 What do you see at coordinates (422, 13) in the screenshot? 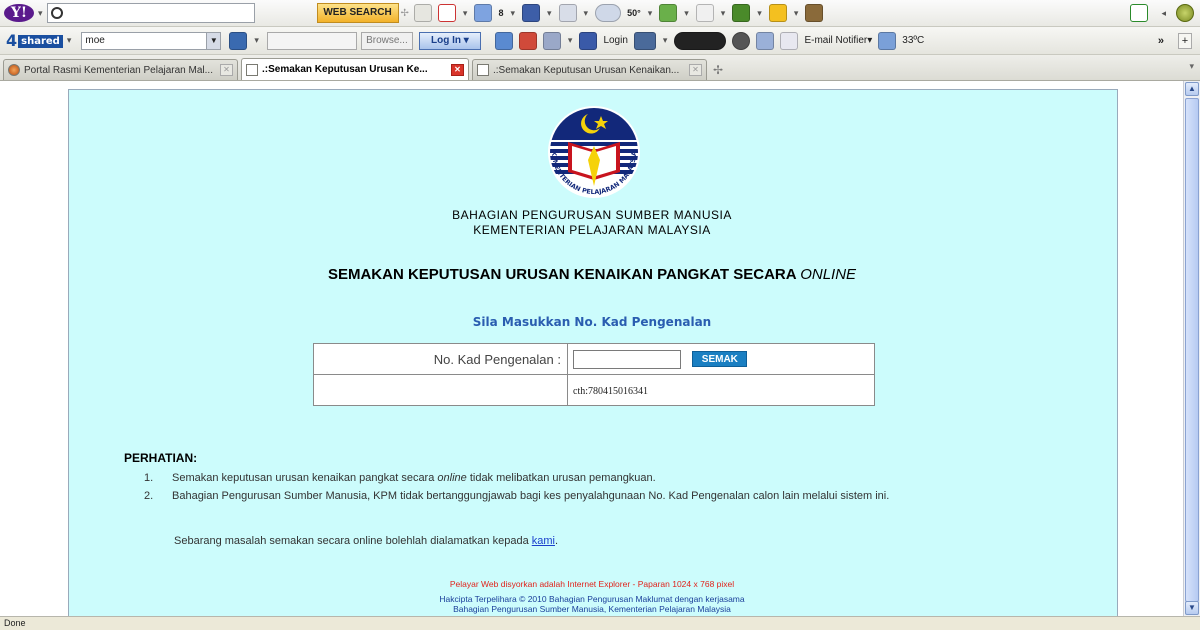
I see `address-book-icon` at bounding box center [422, 13].